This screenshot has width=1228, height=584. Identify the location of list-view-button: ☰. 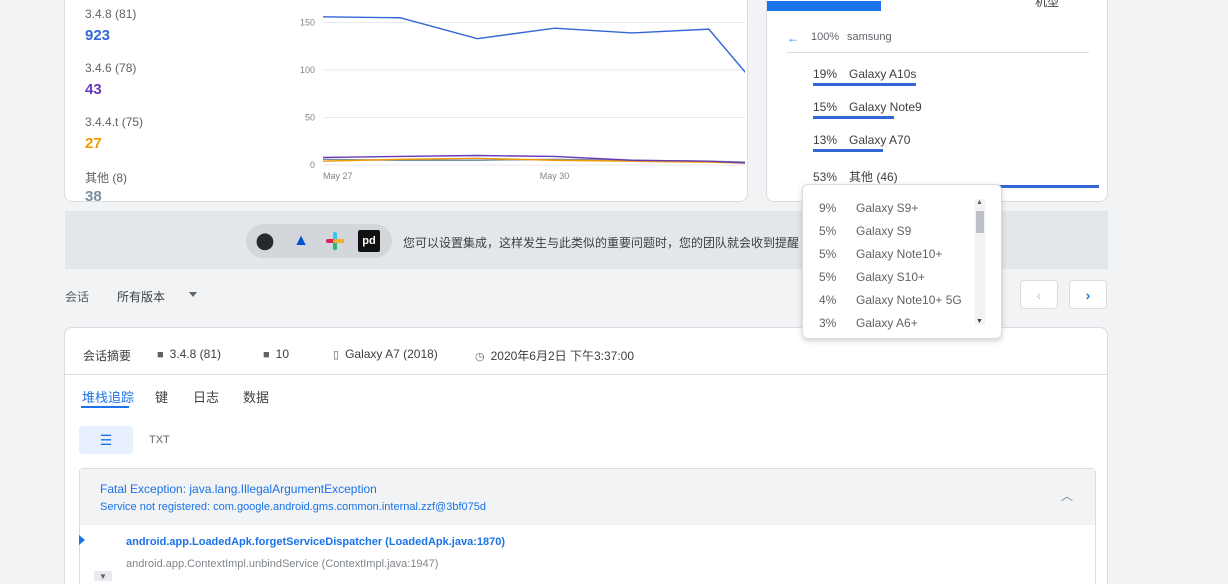
(106, 440).